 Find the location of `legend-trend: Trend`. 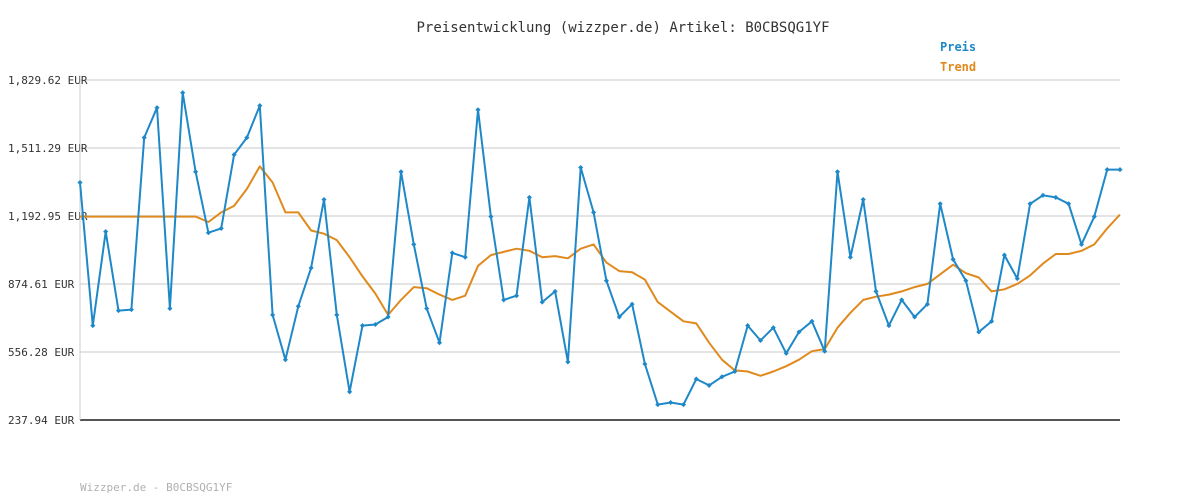

legend-trend: Trend is located at coordinates (958, 67).